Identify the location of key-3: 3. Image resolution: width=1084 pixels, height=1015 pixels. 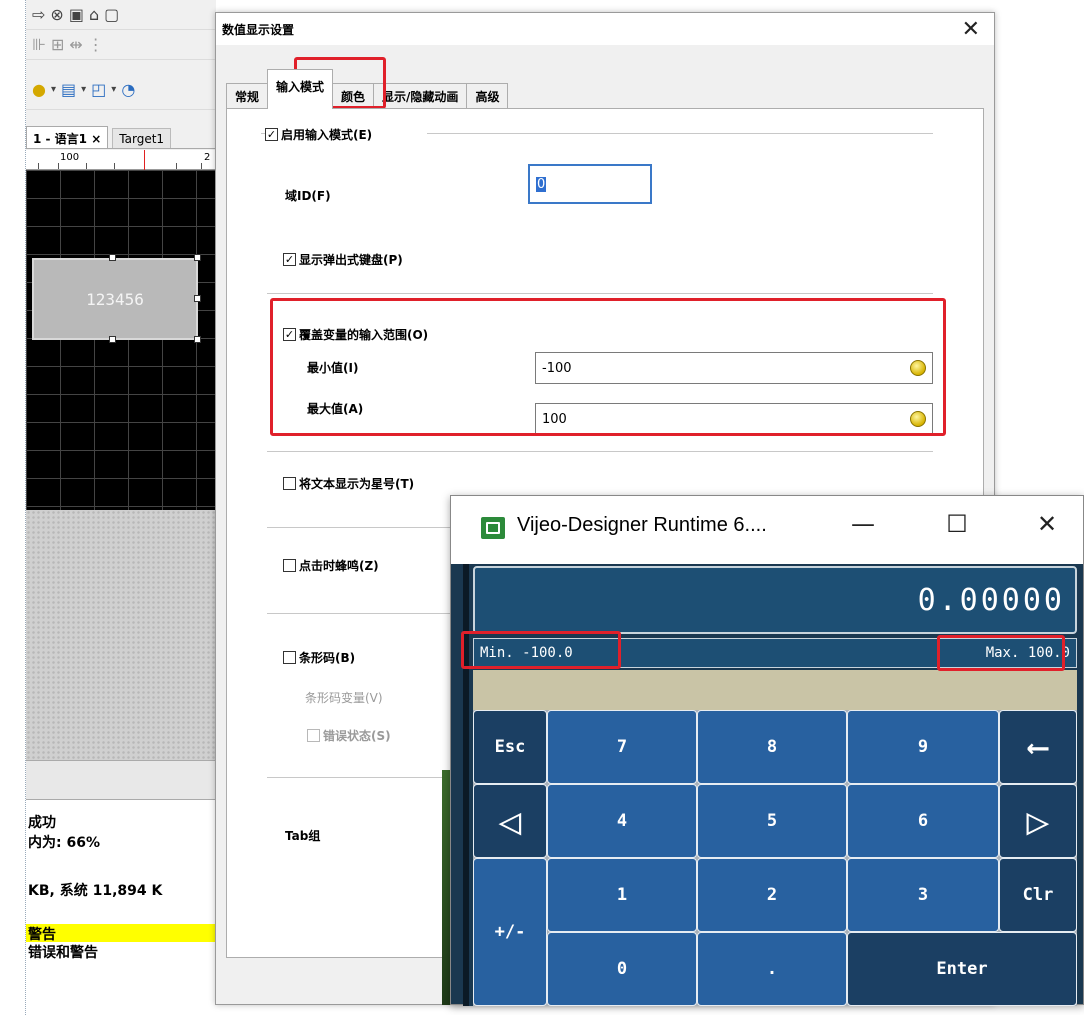
(923, 895).